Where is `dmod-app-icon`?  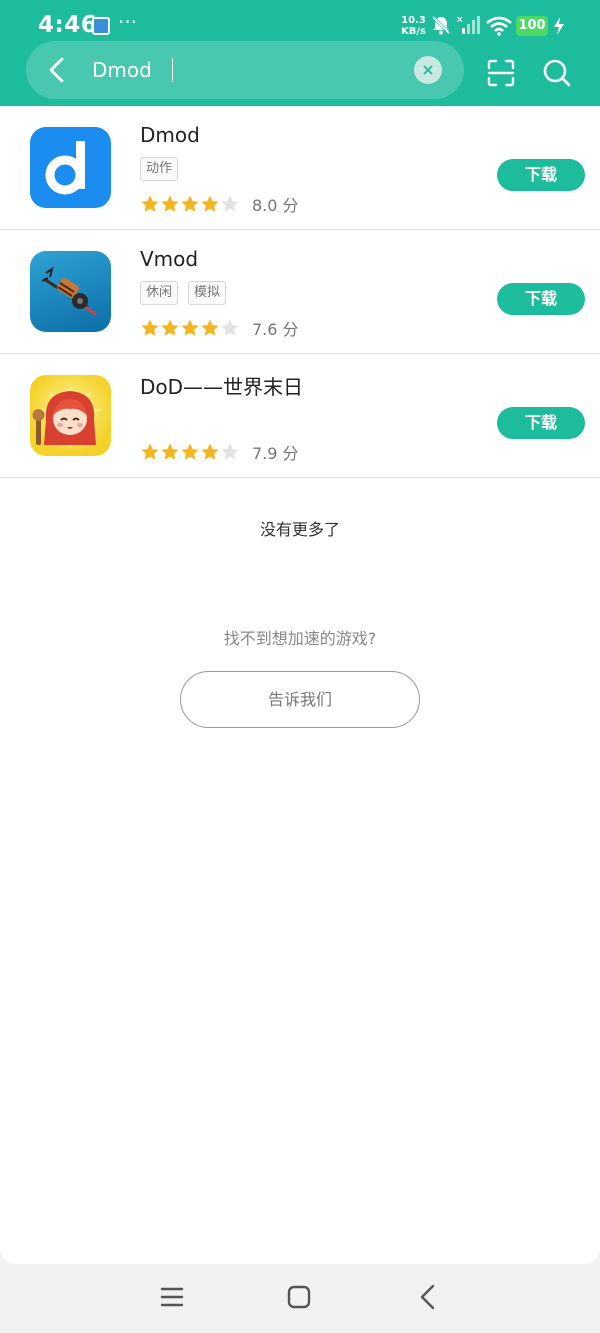
dmod-app-icon is located at coordinates (70, 167).